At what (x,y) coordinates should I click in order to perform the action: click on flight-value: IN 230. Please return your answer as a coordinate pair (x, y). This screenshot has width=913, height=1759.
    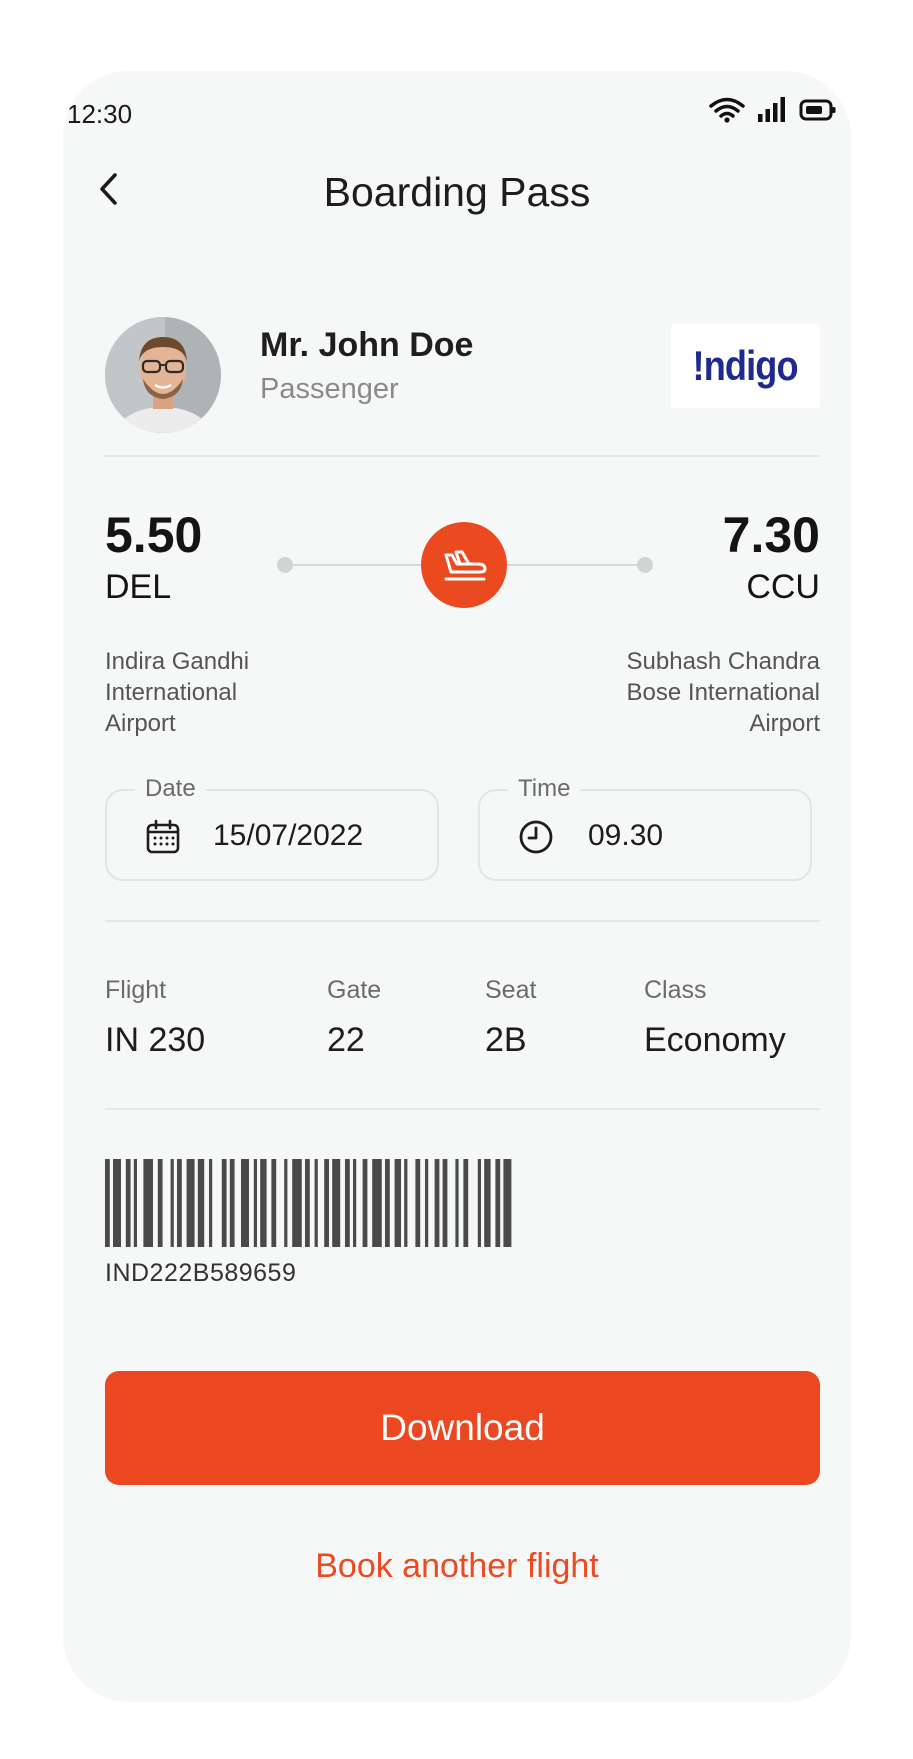
    Looking at the image, I should click on (155, 1040).